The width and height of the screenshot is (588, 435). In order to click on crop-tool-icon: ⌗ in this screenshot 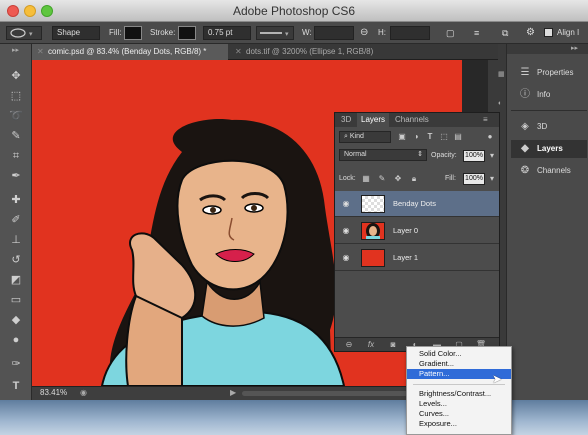, I will do `click(16, 156)`.